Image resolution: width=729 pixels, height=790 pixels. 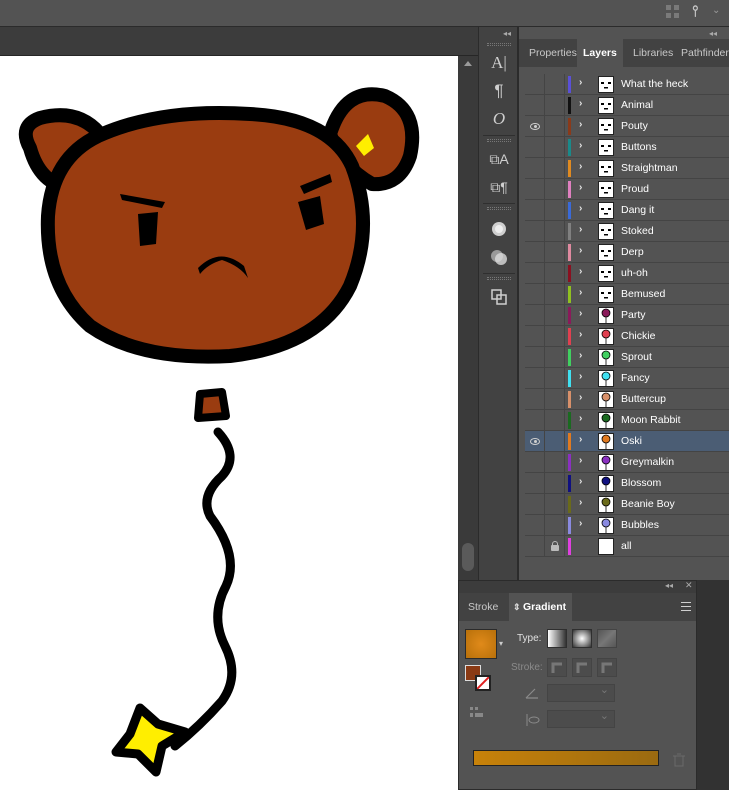 What do you see at coordinates (627, 273) in the screenshot?
I see `layer-row: › uh-oh` at bounding box center [627, 273].